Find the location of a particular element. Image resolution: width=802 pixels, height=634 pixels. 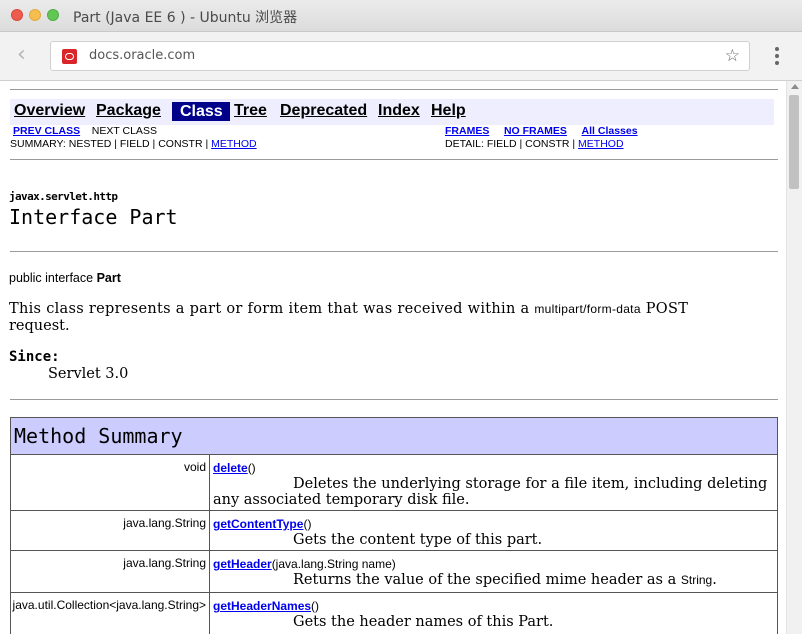

all-classes-link: All Classes is located at coordinates (610, 131).